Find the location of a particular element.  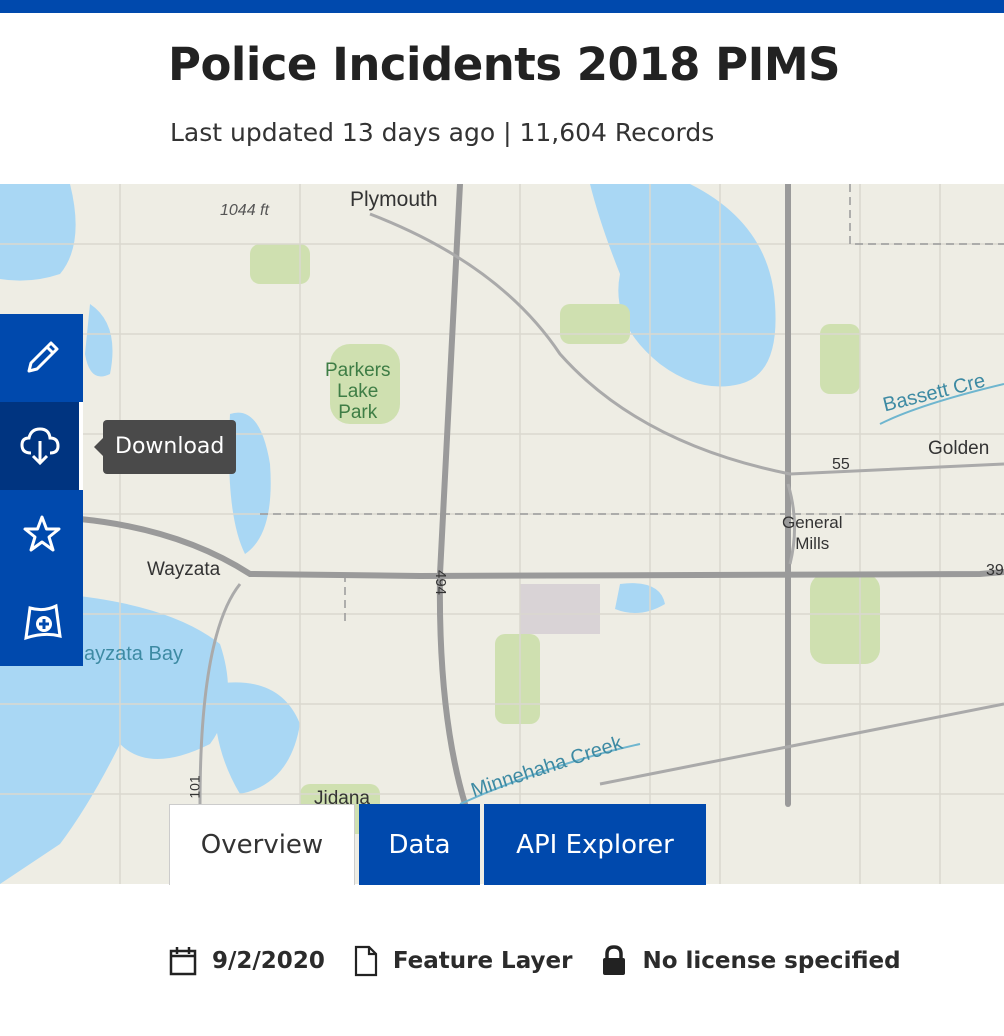

document-icon is located at coordinates (365, 961).